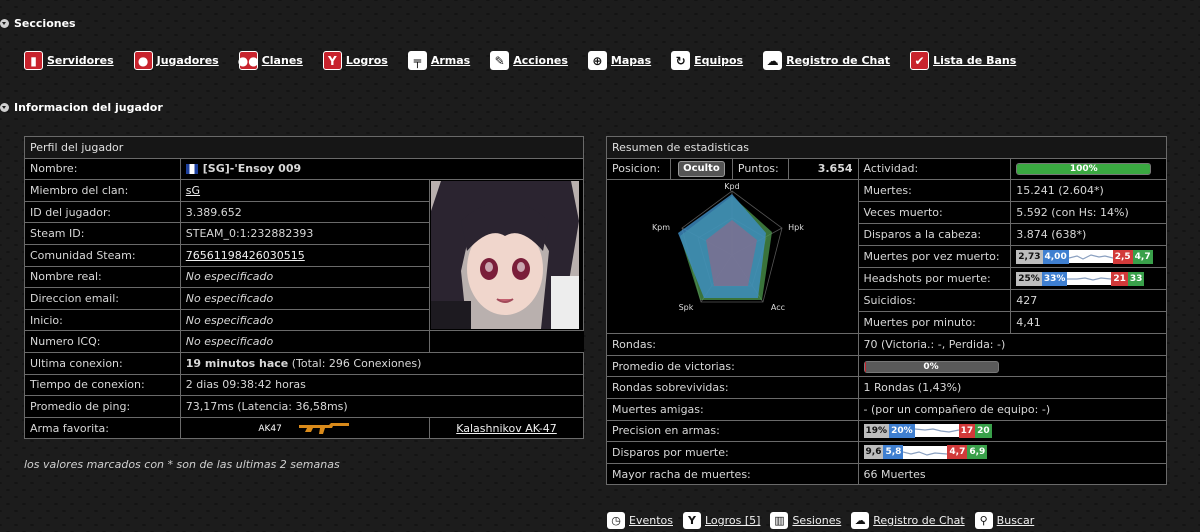 The height and width of the screenshot is (532, 1200). What do you see at coordinates (282, 60) in the screenshot?
I see `nav-clanes-label: Clanes` at bounding box center [282, 60].